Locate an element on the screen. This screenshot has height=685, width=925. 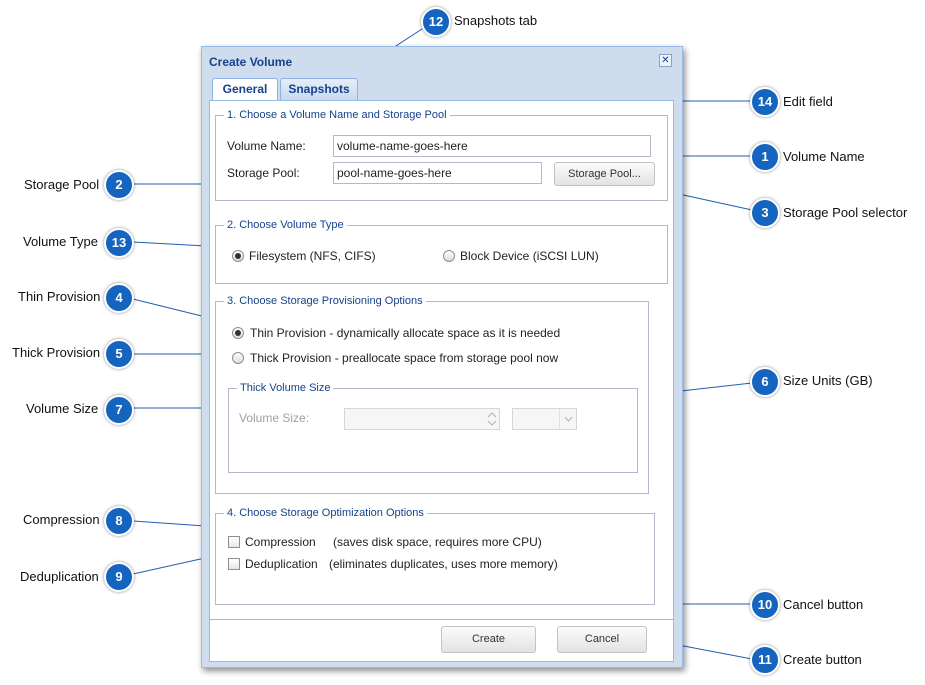
compression-description: (saves disk space, requires more CPU) is located at coordinates (437, 542).